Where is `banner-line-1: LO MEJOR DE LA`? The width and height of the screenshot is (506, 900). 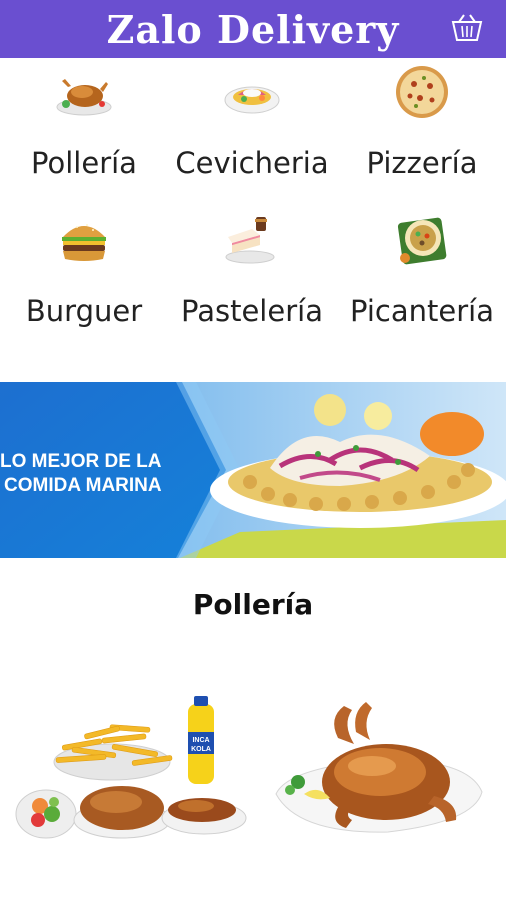 banner-line-1: LO MEJOR DE LA is located at coordinates (81, 461).